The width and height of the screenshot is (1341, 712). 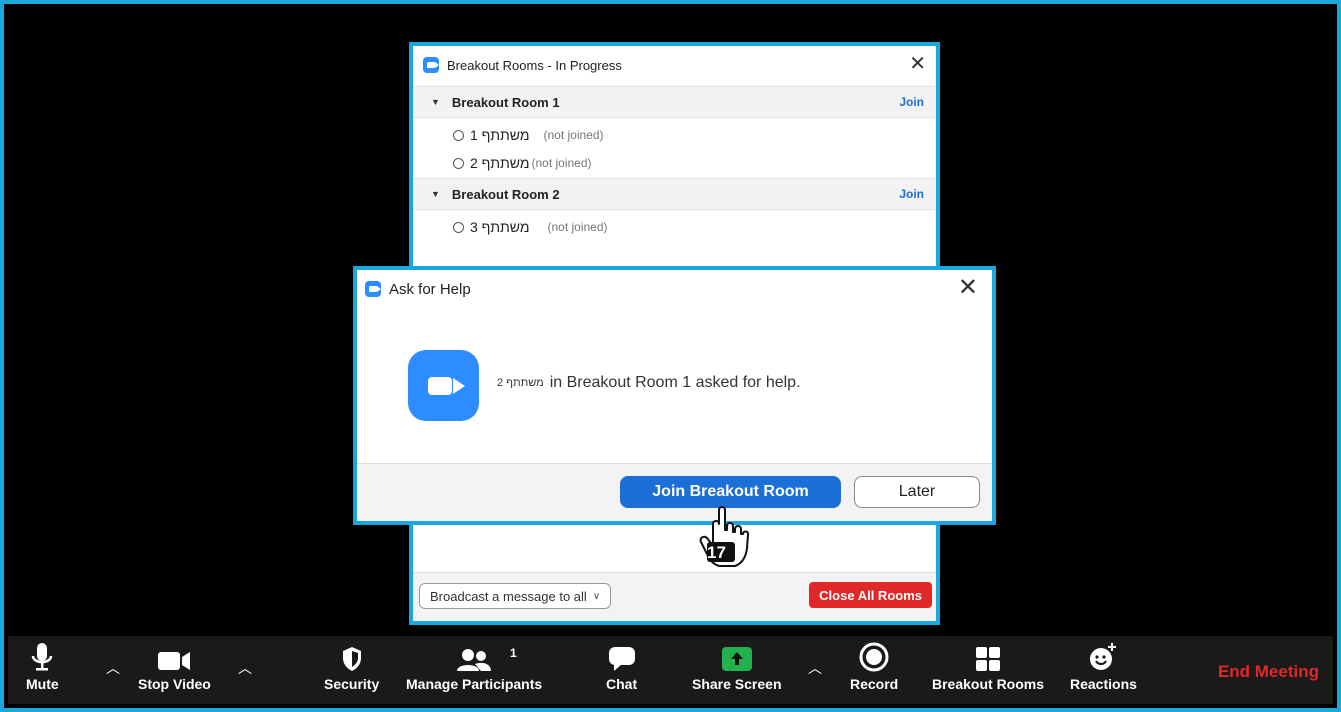 I want to click on broadcast-label: Broadcast a message to all, so click(x=508, y=596).